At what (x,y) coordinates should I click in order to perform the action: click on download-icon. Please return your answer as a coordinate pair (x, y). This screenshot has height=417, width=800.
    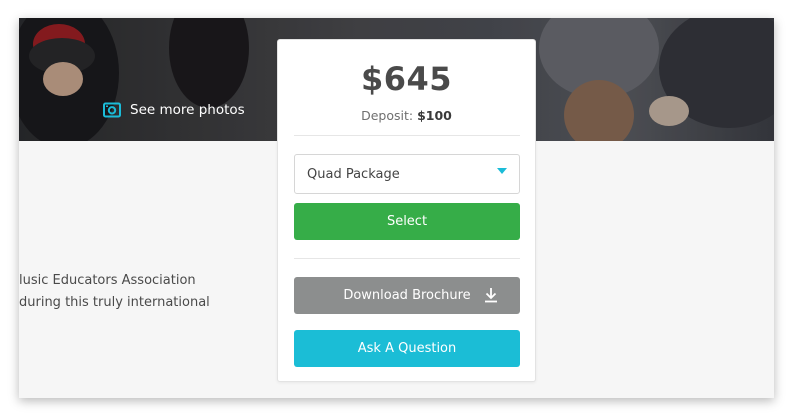
    Looking at the image, I should click on (491, 297).